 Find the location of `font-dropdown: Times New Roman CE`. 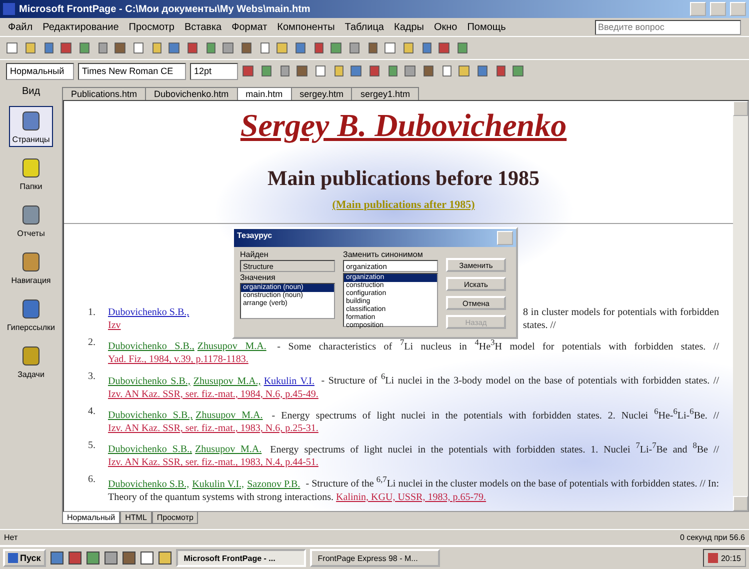

font-dropdown: Times New Roman CE is located at coordinates (132, 71).